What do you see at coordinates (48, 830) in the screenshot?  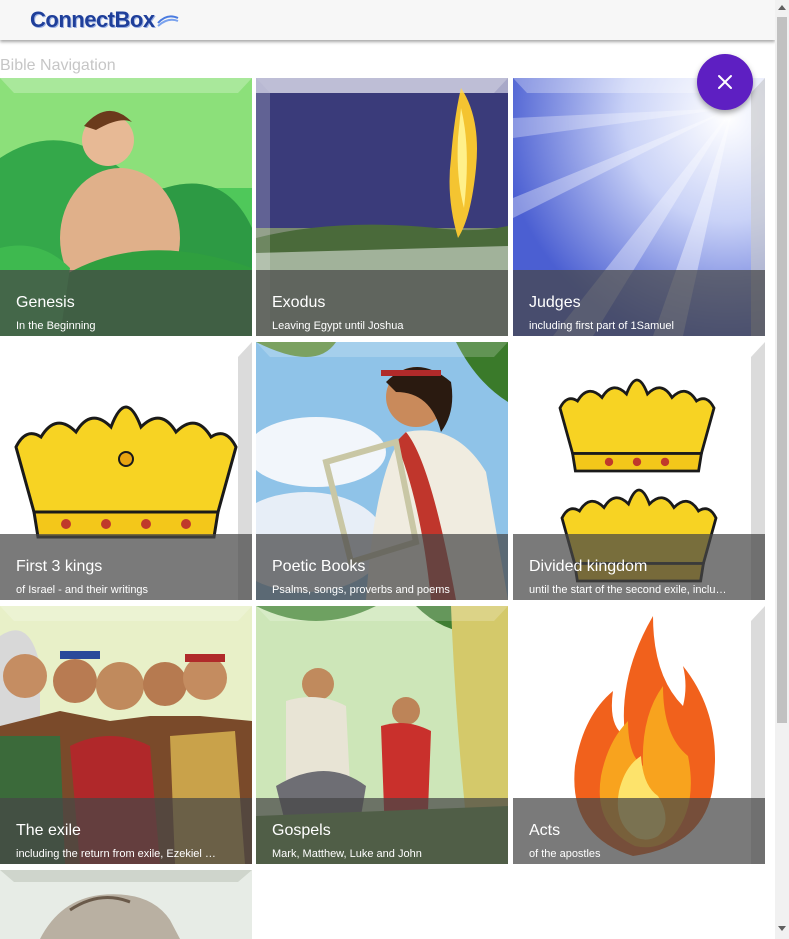 I see `tile-title: The exile` at bounding box center [48, 830].